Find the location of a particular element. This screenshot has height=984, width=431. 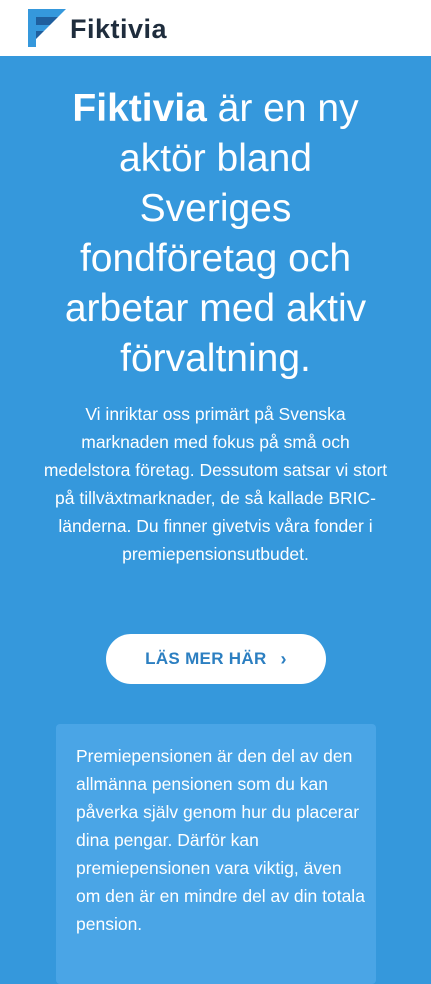

read-more-button: LÄS MER HÄR › is located at coordinates (216, 659).